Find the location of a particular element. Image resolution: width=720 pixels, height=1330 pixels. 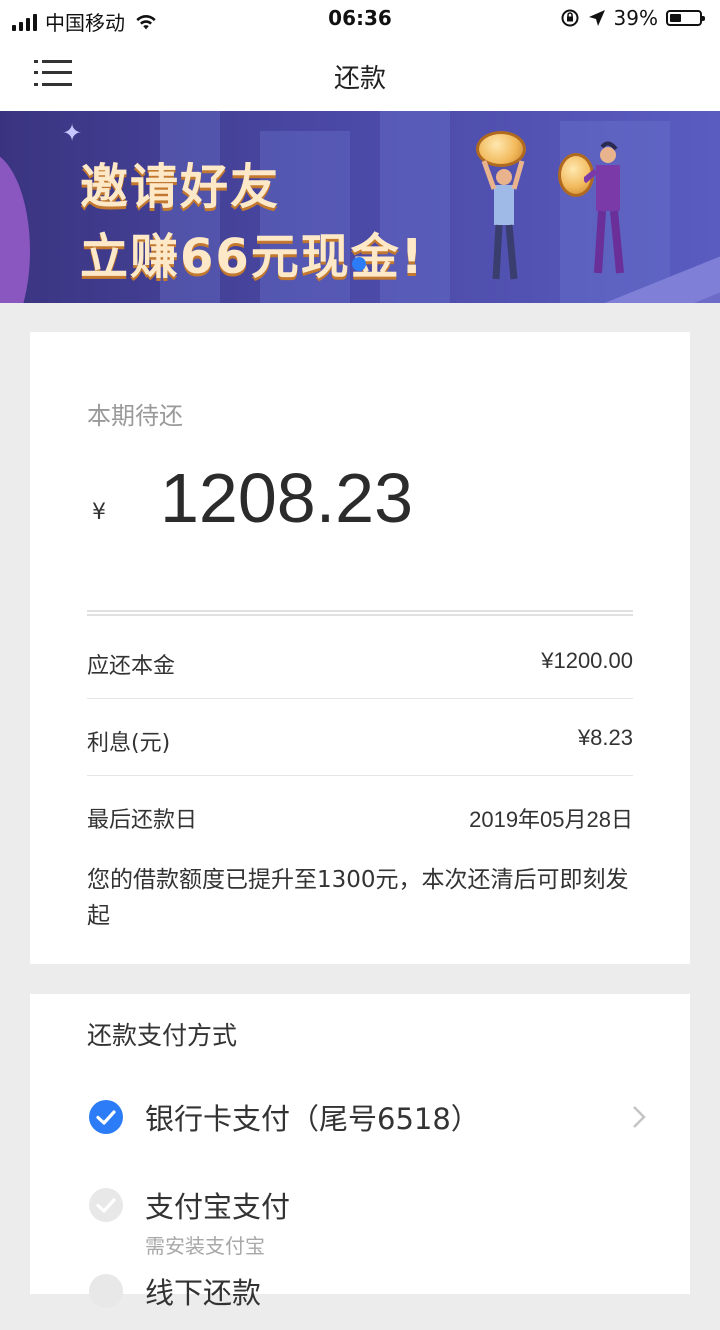

alipay-label: 支付宝支付 is located at coordinates (218, 1207).